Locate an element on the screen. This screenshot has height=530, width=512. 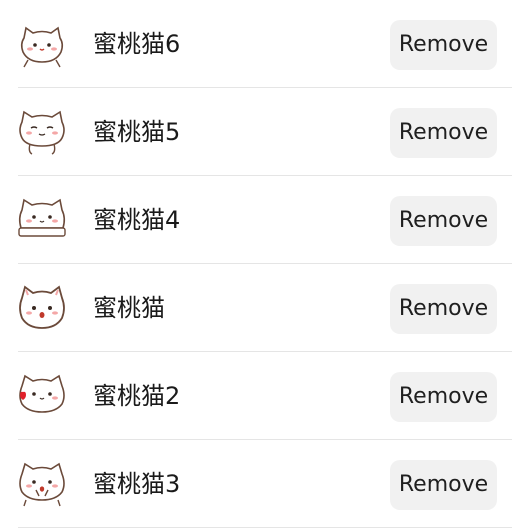
sticker-pack-name: 蜜桃猫6 is located at coordinates (137, 44).